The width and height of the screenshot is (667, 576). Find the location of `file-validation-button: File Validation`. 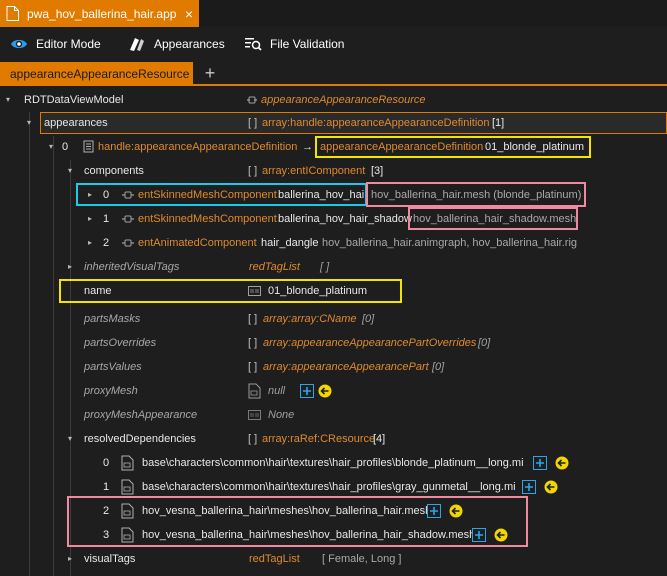

file-validation-button: File Validation is located at coordinates (294, 43).